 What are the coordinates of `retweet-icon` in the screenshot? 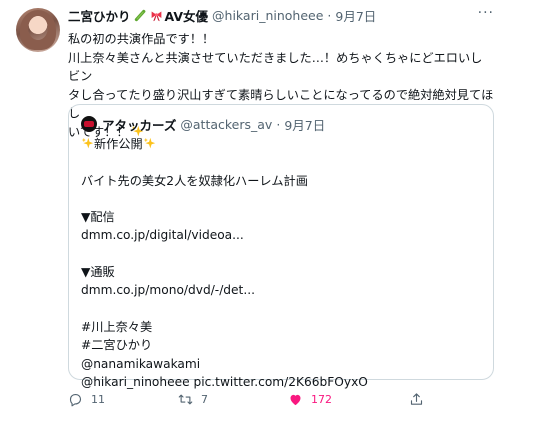 It's located at (185, 399).